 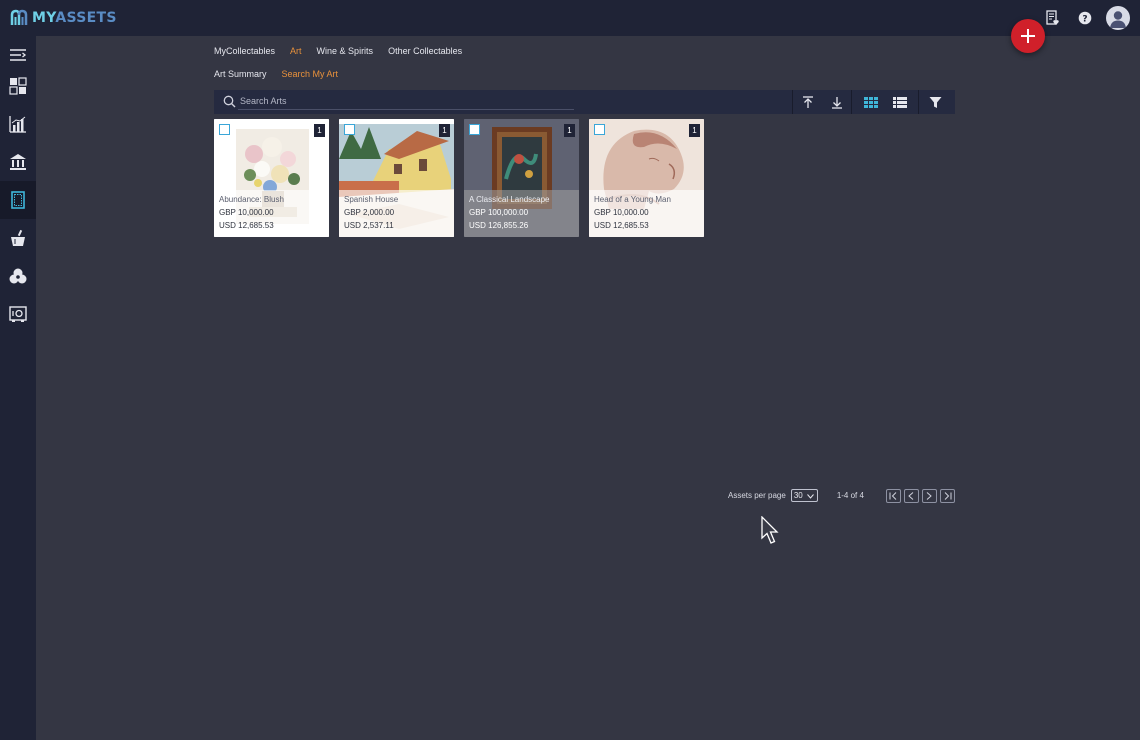 What do you see at coordinates (851, 102) in the screenshot?
I see `toolbar-divider` at bounding box center [851, 102].